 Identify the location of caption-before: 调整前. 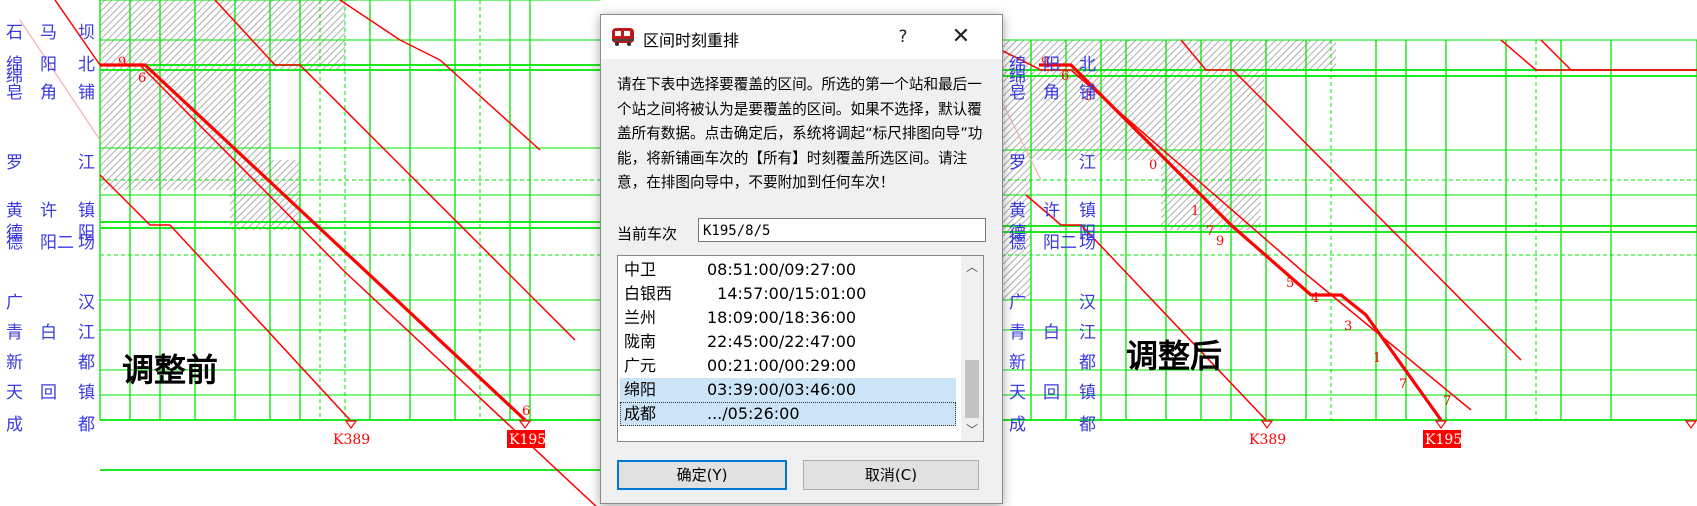
(170, 370).